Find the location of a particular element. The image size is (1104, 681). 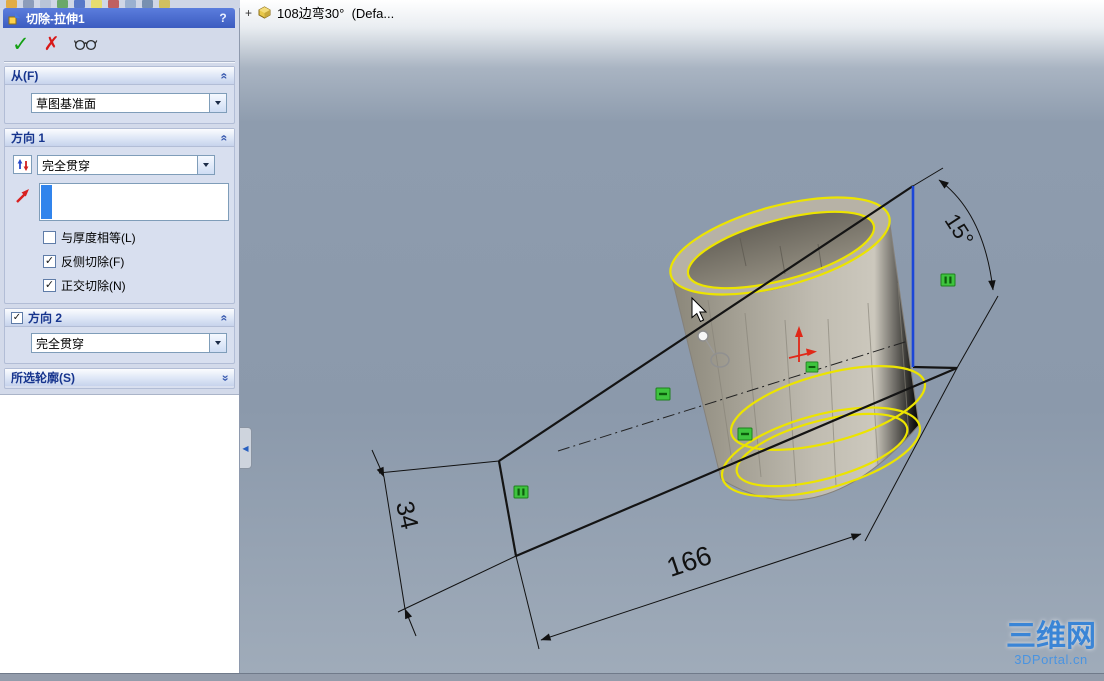

expand-chevron-icon: « is located at coordinates (225, 377).